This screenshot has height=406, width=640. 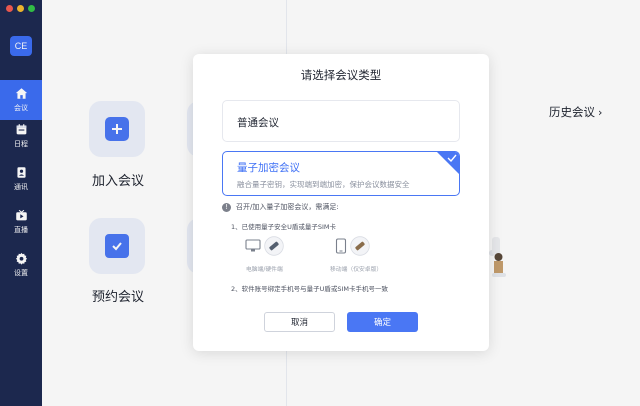 What do you see at coordinates (341, 173) in the screenshot?
I see `option-quantum-meeting: 量子加密会议 融合量子密钥，实现端到端加密，保护会议数据安全` at bounding box center [341, 173].